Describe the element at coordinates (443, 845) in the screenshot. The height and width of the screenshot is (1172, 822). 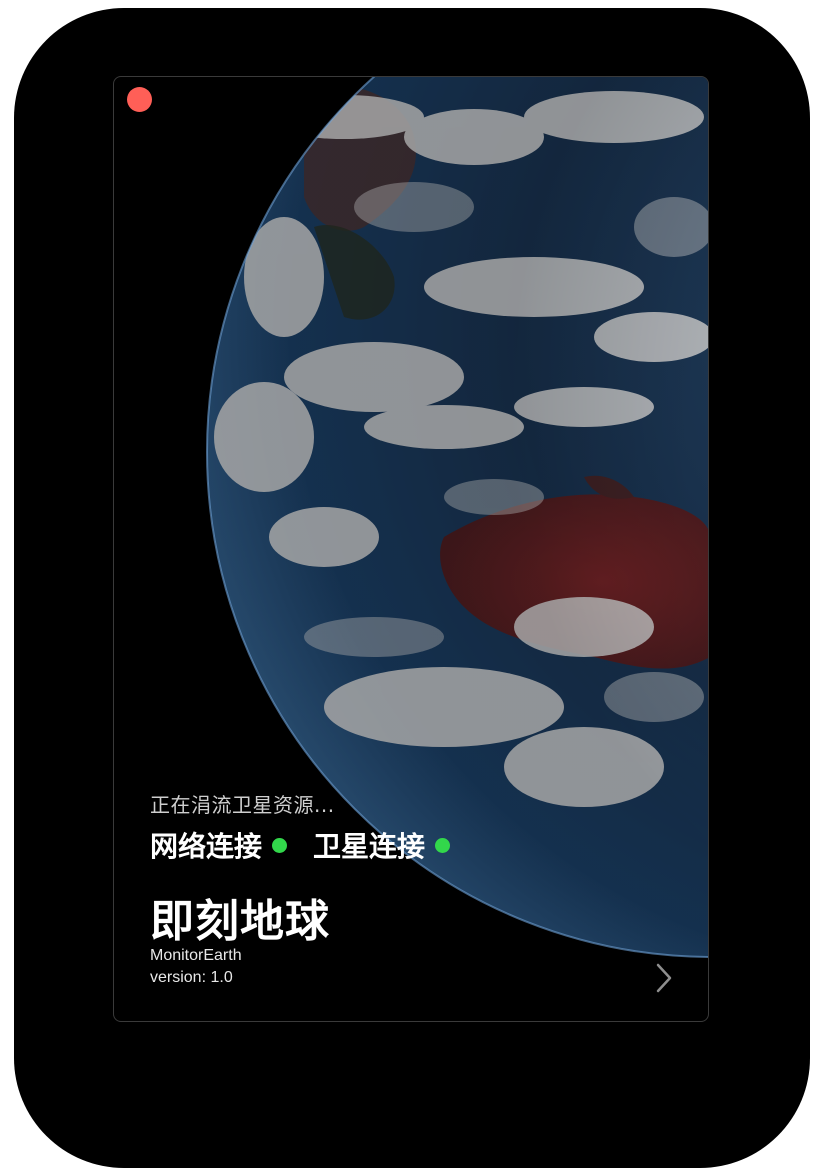
I see `satellite-status-dot` at that location.